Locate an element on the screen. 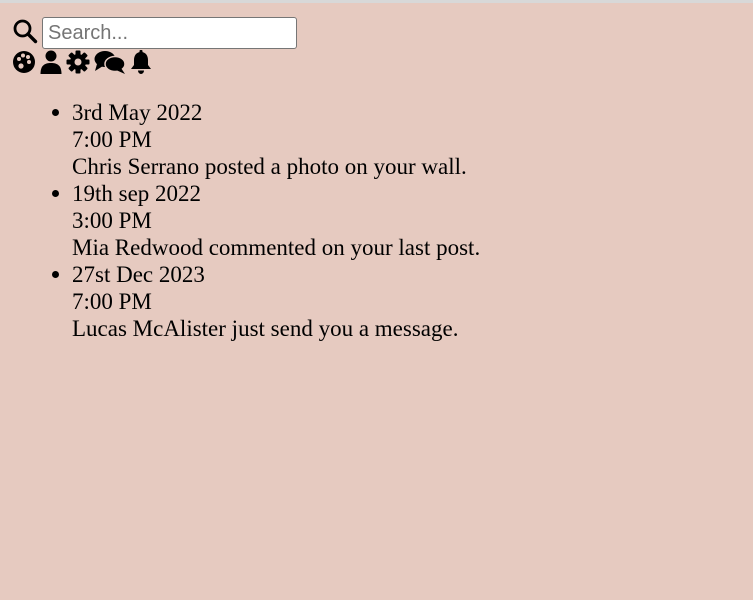 The width and height of the screenshot is (753, 600). notification-date: 3rd May 2022 is located at coordinates (137, 112).